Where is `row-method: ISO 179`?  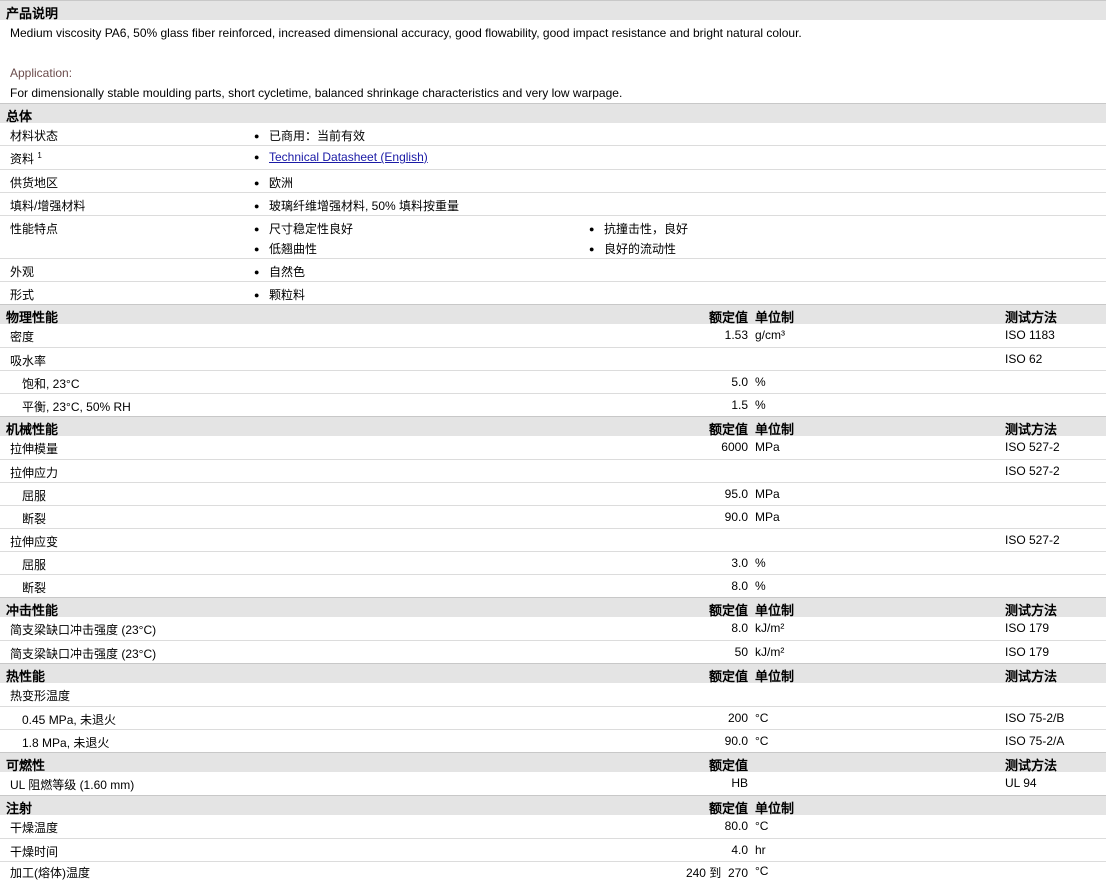 row-method: ISO 179 is located at coordinates (1027, 652).